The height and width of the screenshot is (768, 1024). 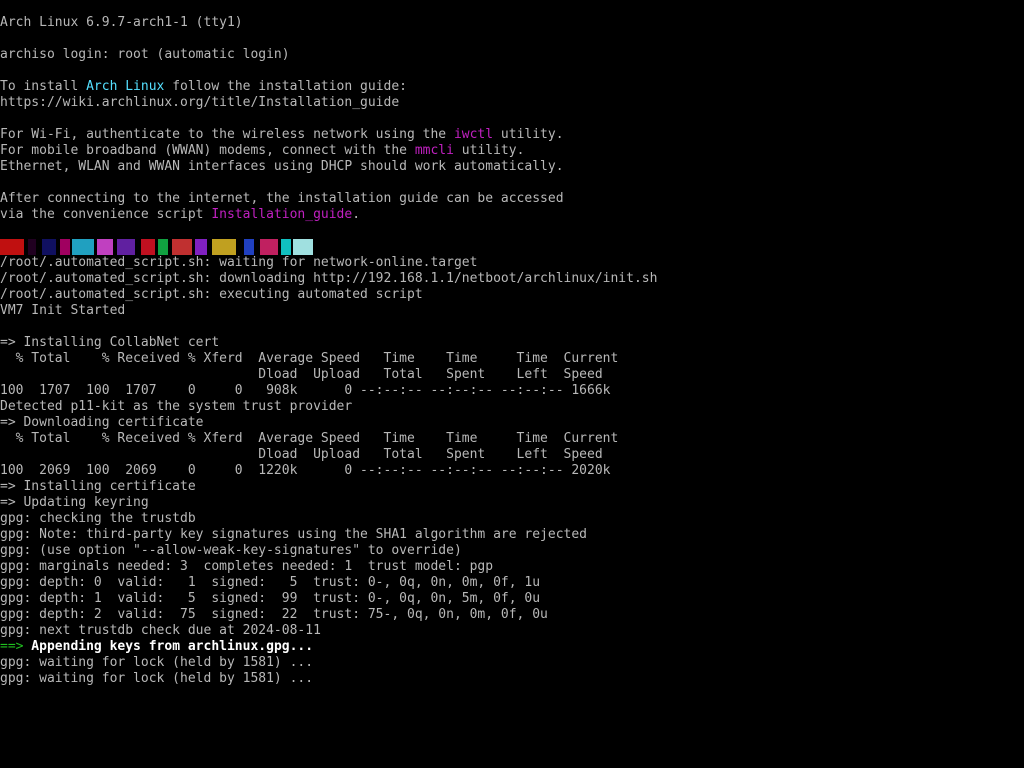 What do you see at coordinates (473, 134) in the screenshot?
I see `iwctl-highlight: iwctl` at bounding box center [473, 134].